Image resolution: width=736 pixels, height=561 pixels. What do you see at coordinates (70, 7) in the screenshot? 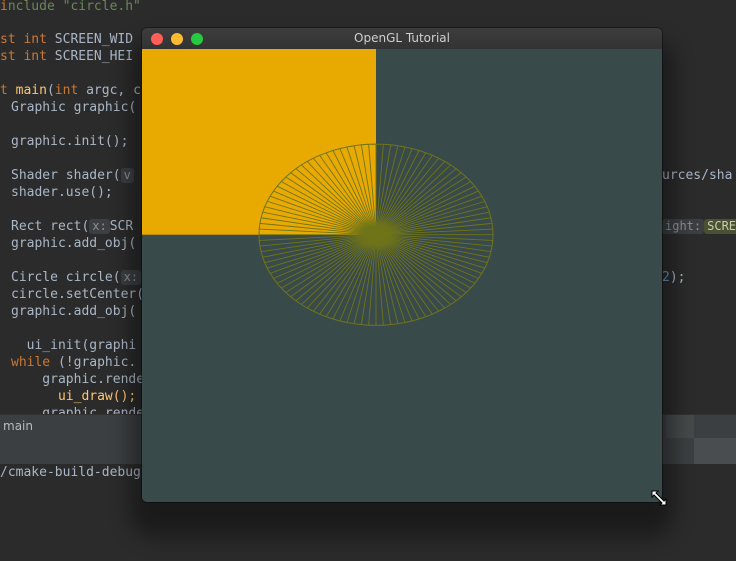
I see `code-line-include: include "circle.h"` at bounding box center [70, 7].